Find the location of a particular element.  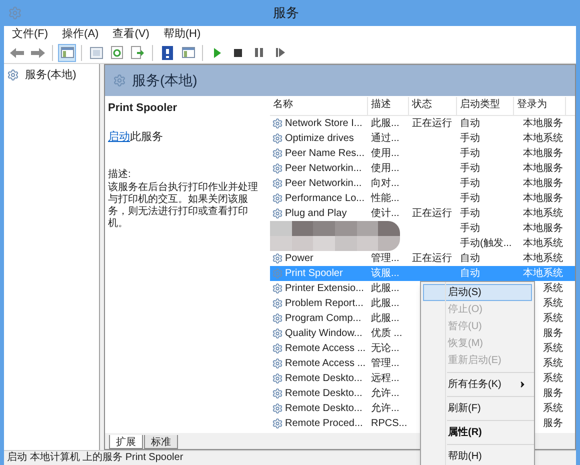

menu-item: 所有任务(K) is located at coordinates (477, 384).